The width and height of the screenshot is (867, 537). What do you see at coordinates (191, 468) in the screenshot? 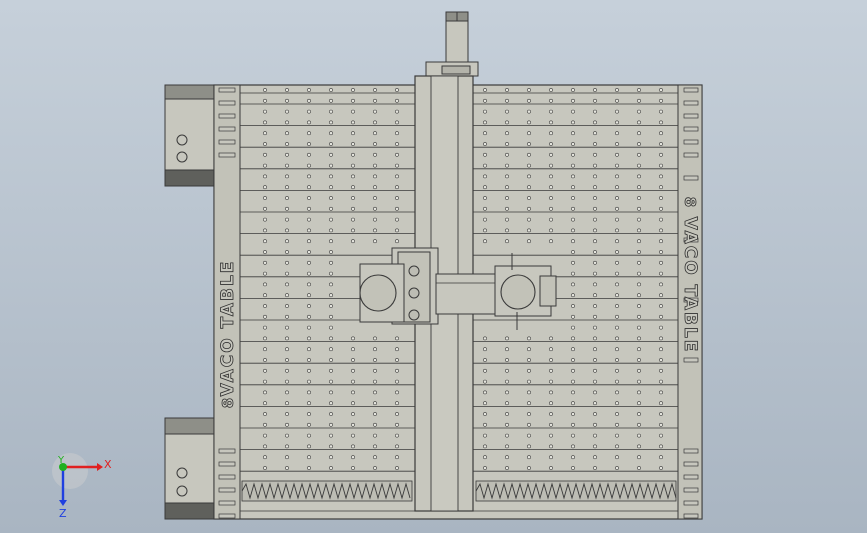
I see `left-bottom-clamp-block` at bounding box center [191, 468].